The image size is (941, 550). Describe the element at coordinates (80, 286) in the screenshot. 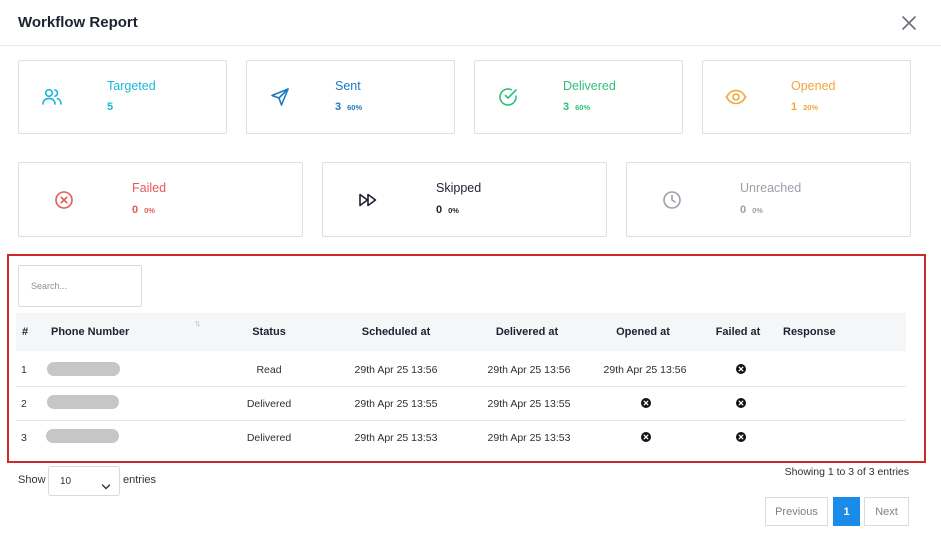

I see `search-input` at that location.